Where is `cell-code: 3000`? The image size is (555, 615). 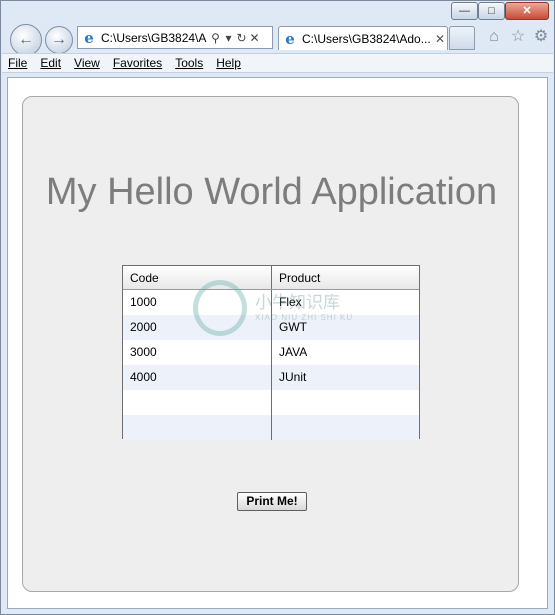
cell-code: 3000 is located at coordinates (197, 352).